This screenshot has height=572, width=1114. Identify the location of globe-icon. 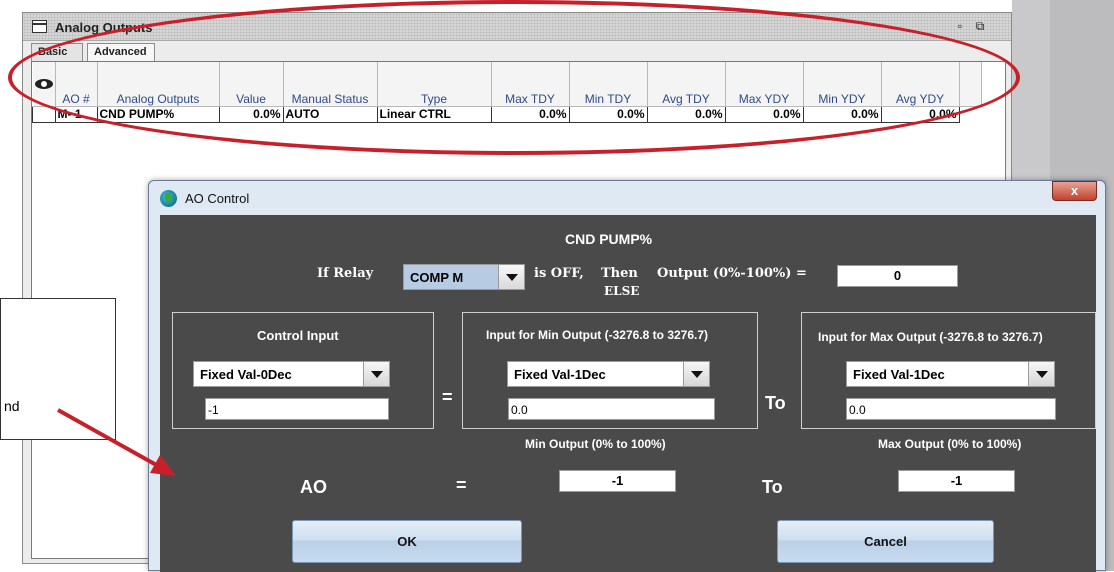
(168, 198).